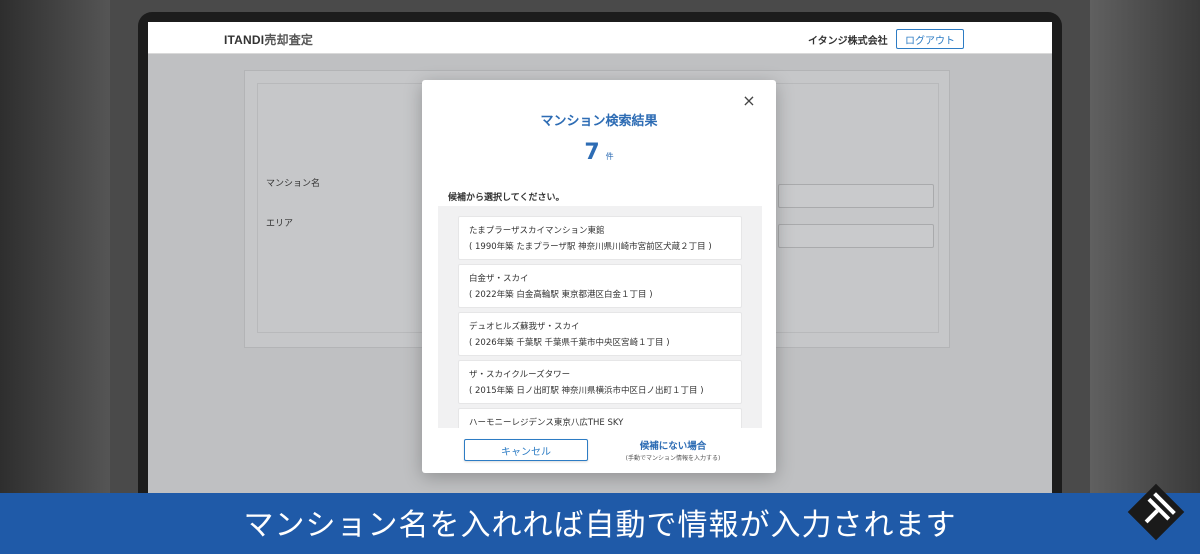  I want to click on area-label: エリア, so click(280, 224).